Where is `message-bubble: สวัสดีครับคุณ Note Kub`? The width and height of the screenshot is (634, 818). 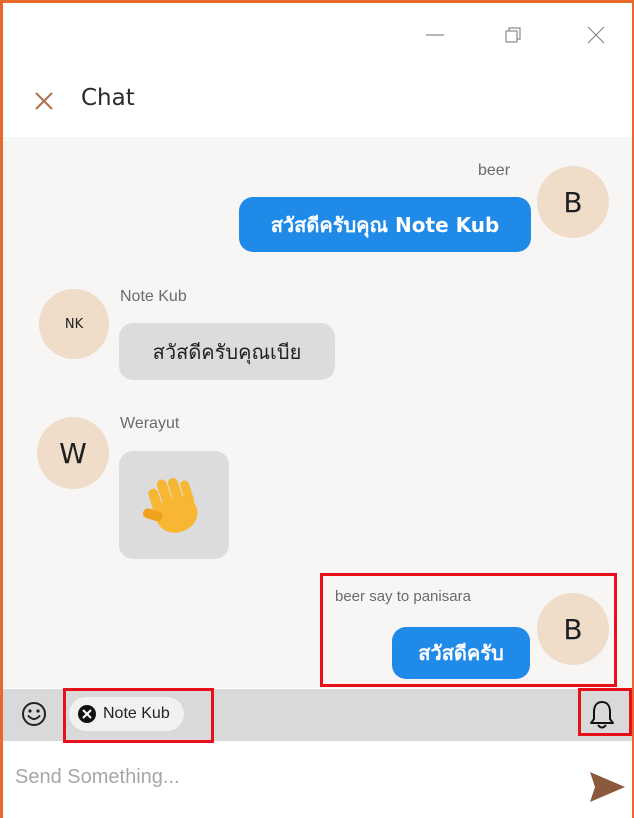
message-bubble: สวัสดีครับคุณ Note Kub is located at coordinates (385, 224).